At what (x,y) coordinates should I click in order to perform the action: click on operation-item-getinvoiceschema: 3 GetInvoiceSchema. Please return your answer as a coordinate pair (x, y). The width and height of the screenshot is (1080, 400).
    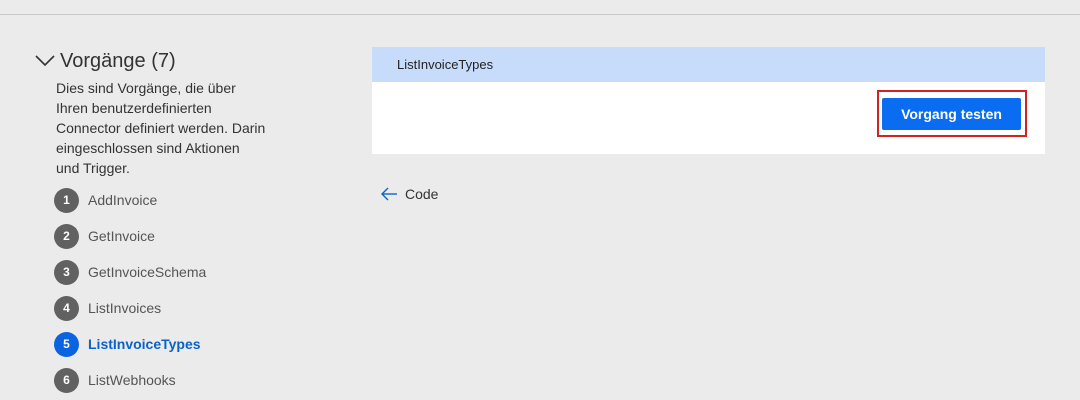
    Looking at the image, I should click on (164, 272).